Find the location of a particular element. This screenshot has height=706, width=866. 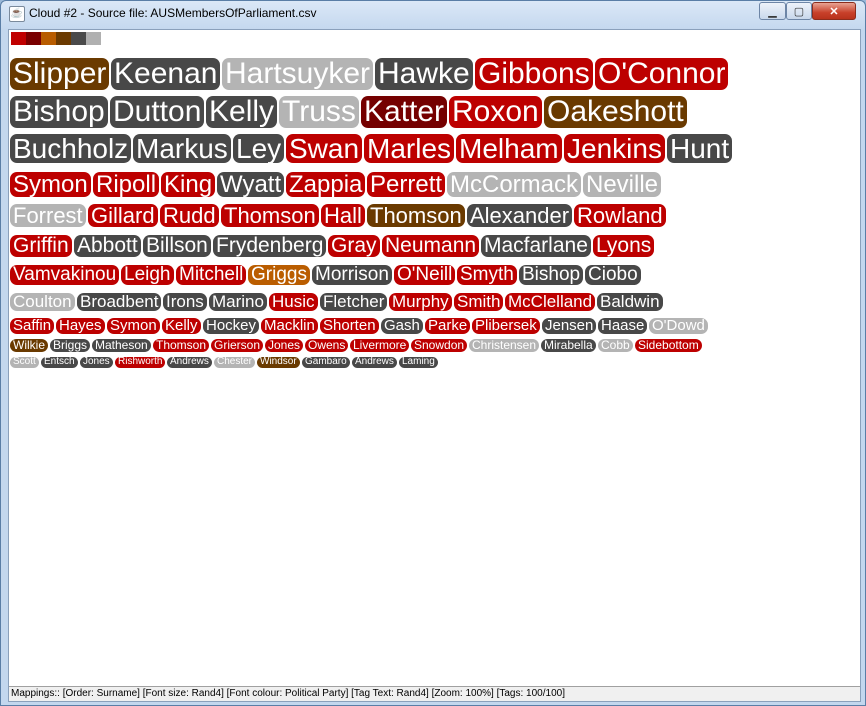

cloud-tag: Baldwin is located at coordinates (630, 302).